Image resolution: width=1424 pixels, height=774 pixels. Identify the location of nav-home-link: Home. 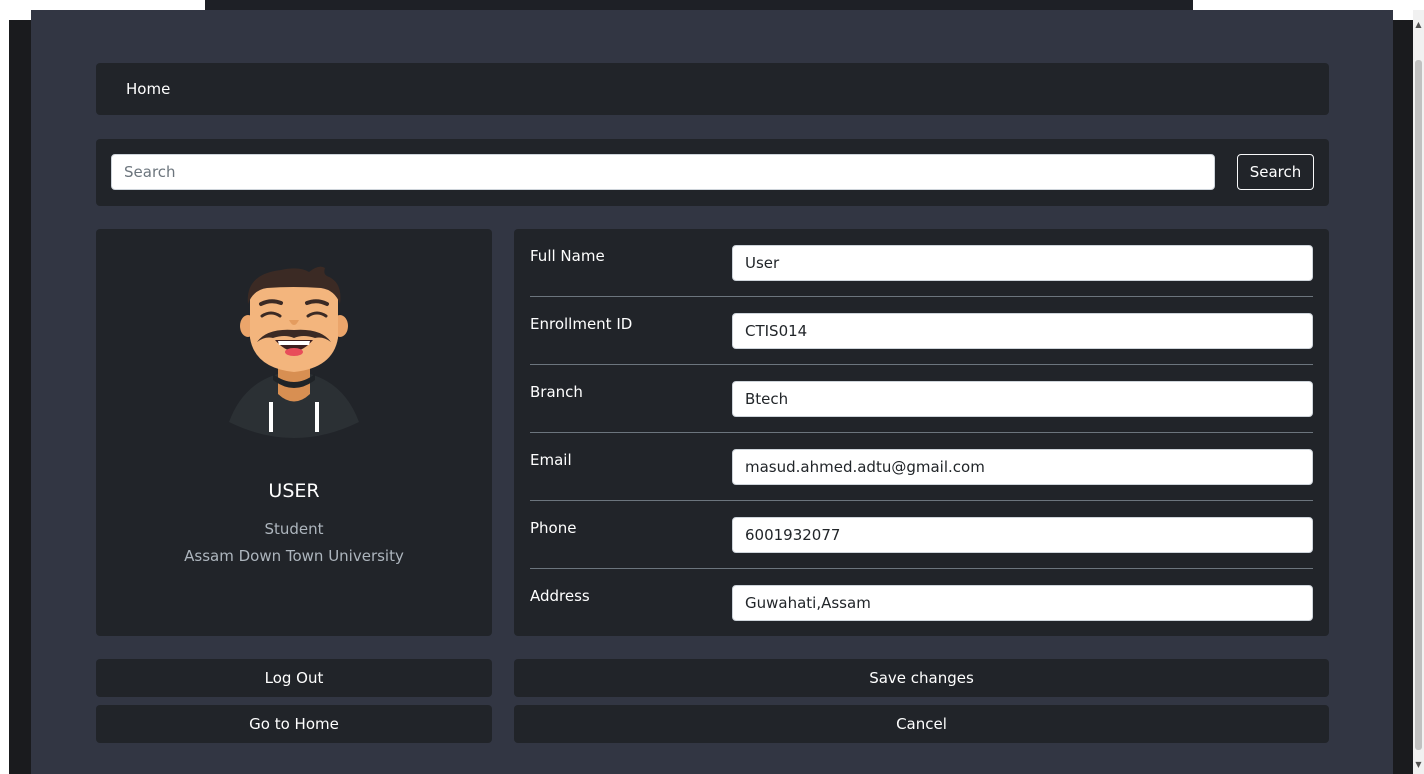
(148, 89).